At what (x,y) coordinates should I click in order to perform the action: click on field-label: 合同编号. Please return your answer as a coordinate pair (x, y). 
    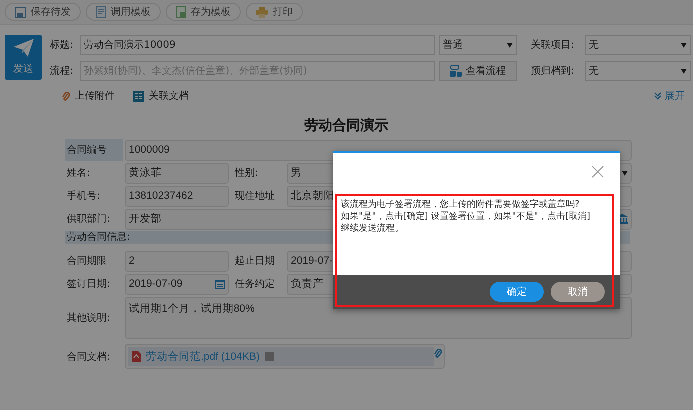
    Looking at the image, I should click on (94, 150).